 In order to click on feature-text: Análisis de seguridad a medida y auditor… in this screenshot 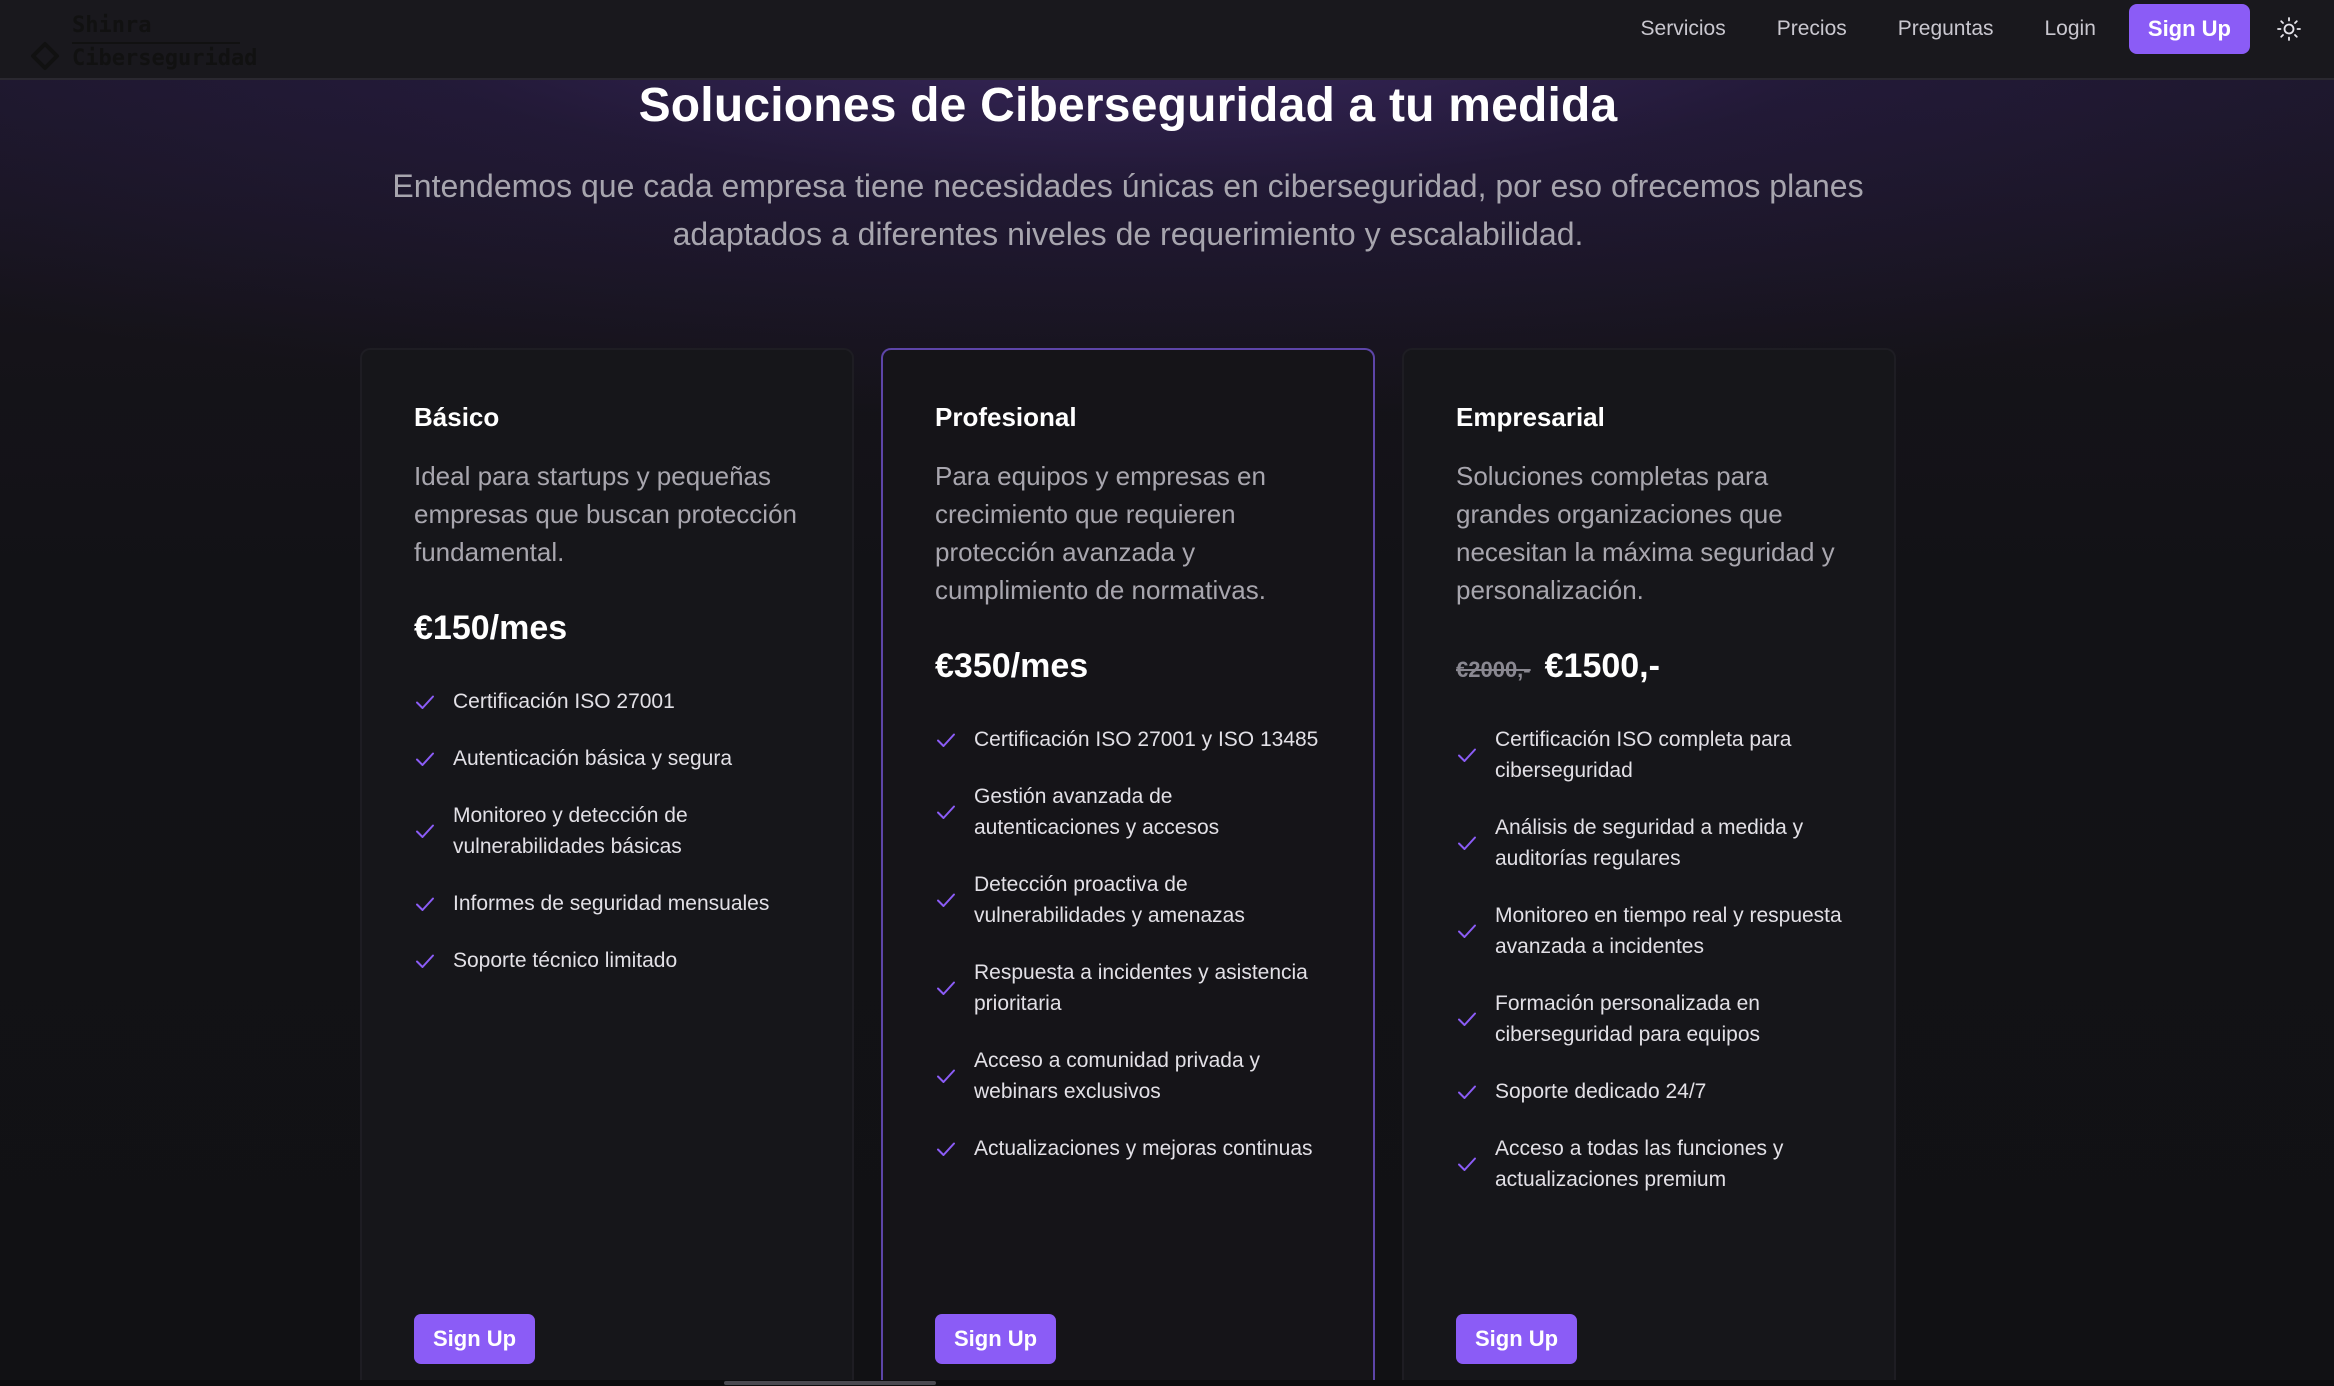, I will do `click(1649, 843)`.